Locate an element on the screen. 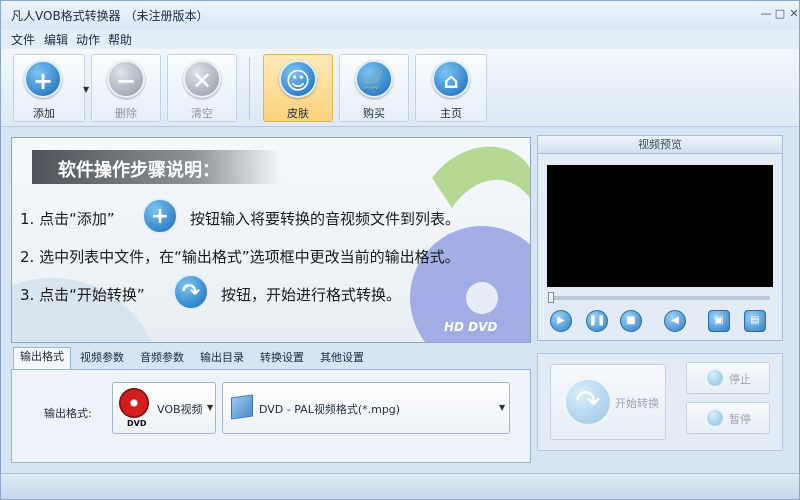 Image resolution: width=800 pixels, height=500 pixels. video-preview-panel: 视频预览 ▶ ❚❚ ■ ◀ ▣ ▤ is located at coordinates (660, 238).